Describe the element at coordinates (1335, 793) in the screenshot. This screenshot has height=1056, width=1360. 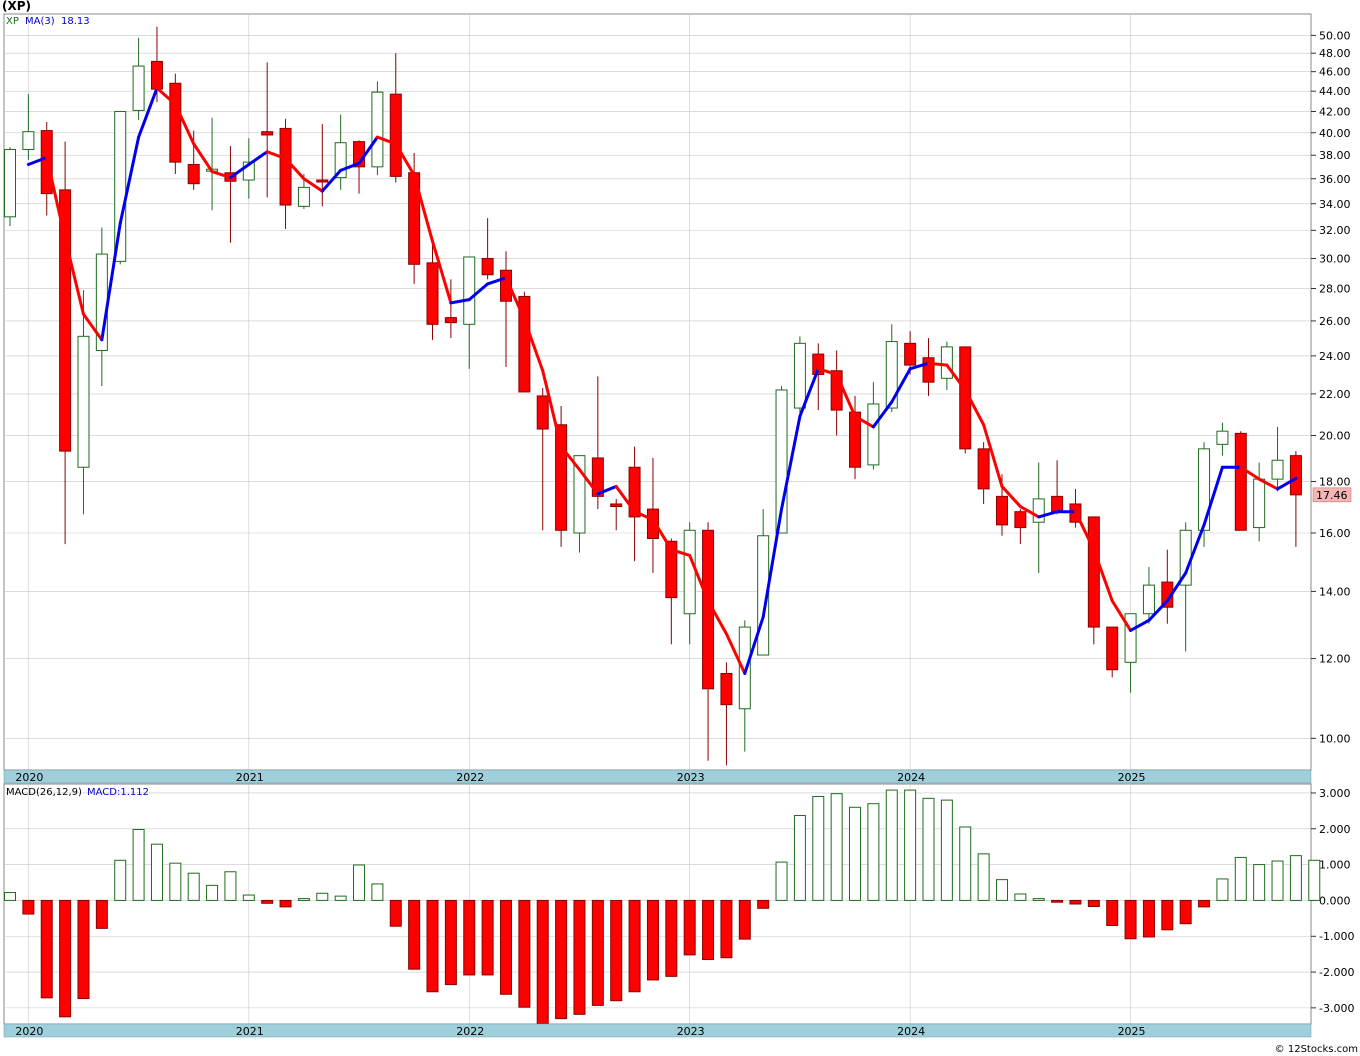
I see `macd-tick-label: 3.000` at that location.